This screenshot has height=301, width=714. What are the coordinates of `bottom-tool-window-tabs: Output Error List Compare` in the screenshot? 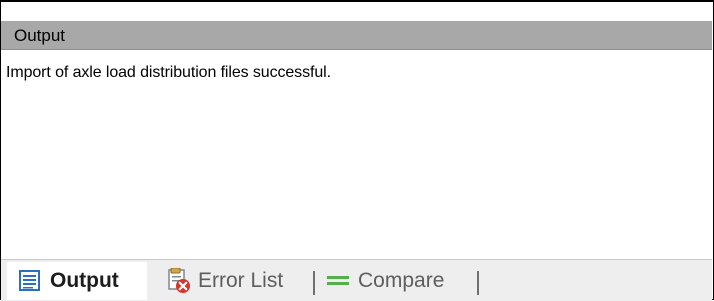 It's located at (356, 280).